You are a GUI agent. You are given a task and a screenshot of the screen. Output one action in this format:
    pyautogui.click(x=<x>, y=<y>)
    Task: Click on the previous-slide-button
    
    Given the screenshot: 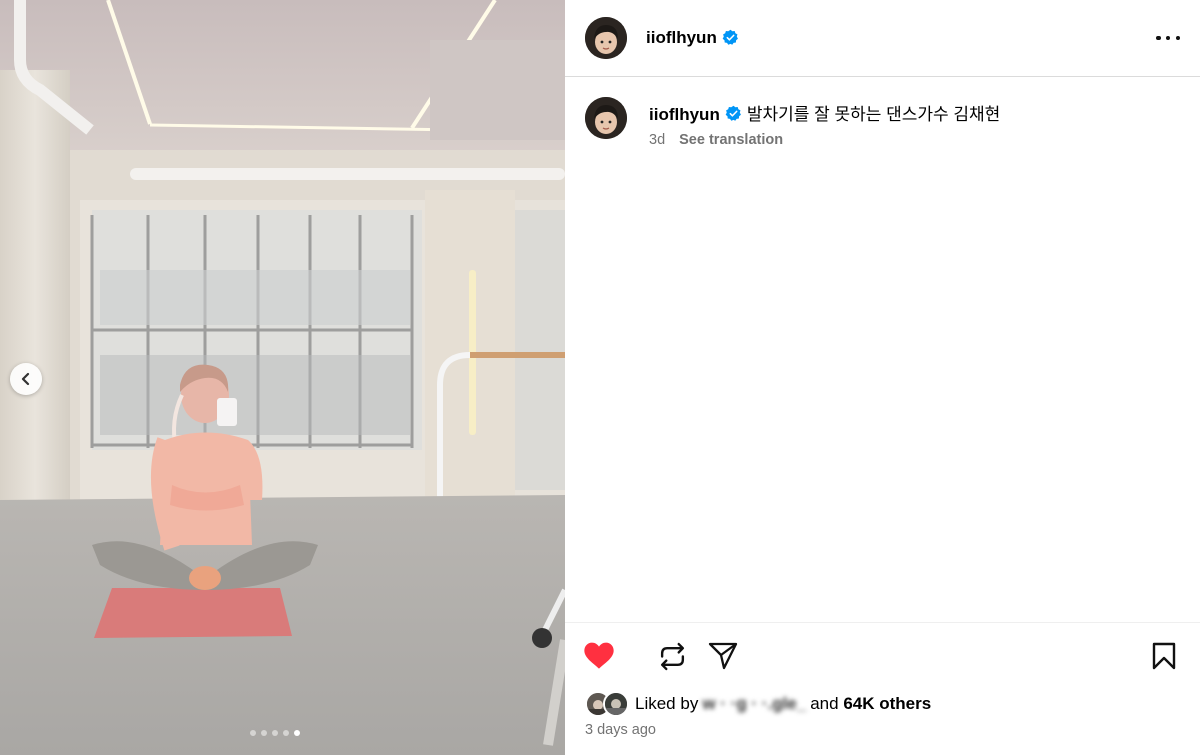 What is the action you would take?
    pyautogui.click(x=26, y=379)
    